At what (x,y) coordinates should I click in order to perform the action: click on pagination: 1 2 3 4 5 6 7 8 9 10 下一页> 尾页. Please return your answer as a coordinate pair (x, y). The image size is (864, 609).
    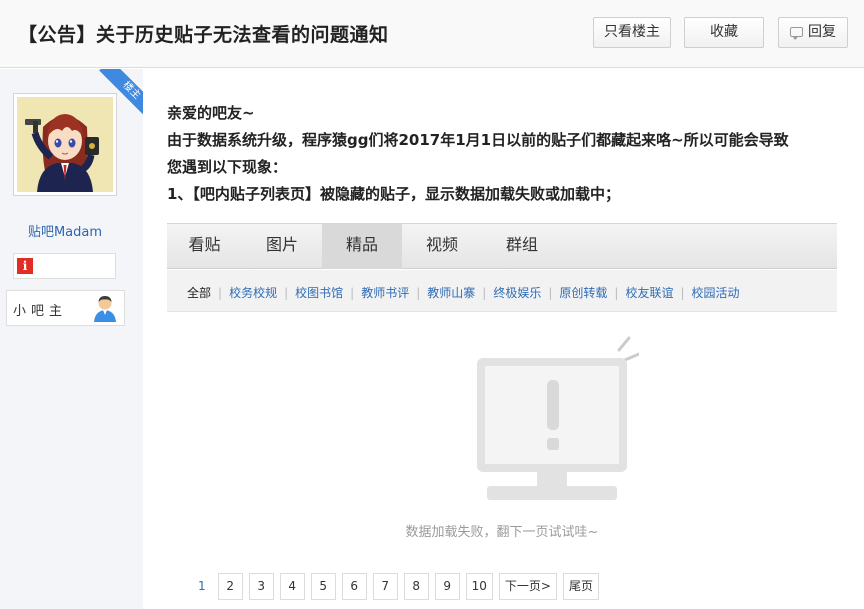
    Looking at the image, I should click on (398, 586).